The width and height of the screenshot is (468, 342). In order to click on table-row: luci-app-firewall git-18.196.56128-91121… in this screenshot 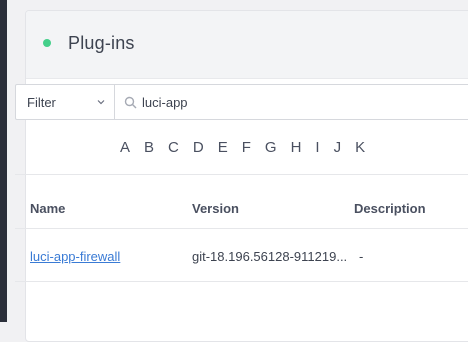, I will do `click(241, 255)`.